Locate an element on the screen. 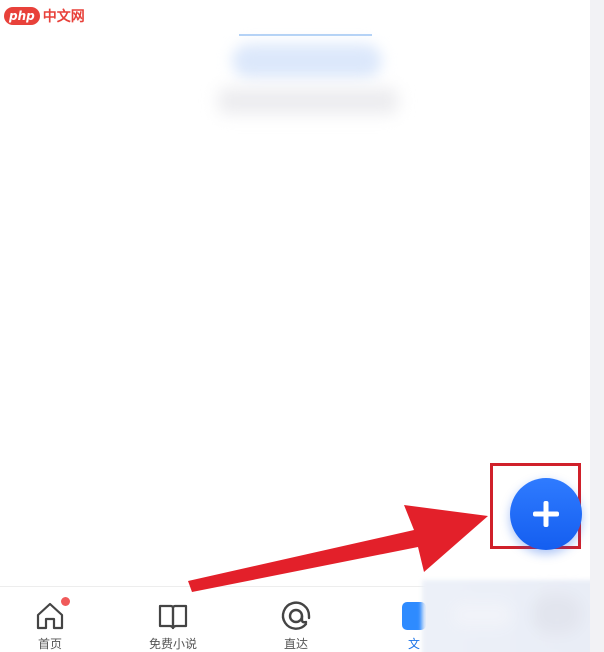 The width and height of the screenshot is (604, 652). nav-label: 直达 is located at coordinates (295, 644).